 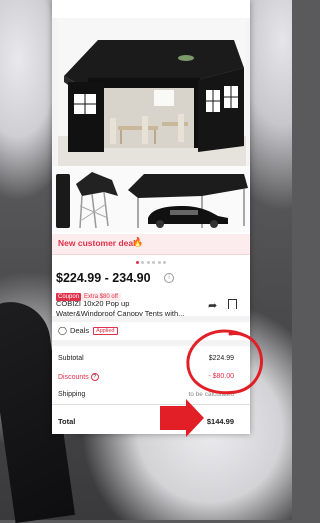 I want to click on deals-row: ◯ Deals Applied, so click(x=88, y=330).